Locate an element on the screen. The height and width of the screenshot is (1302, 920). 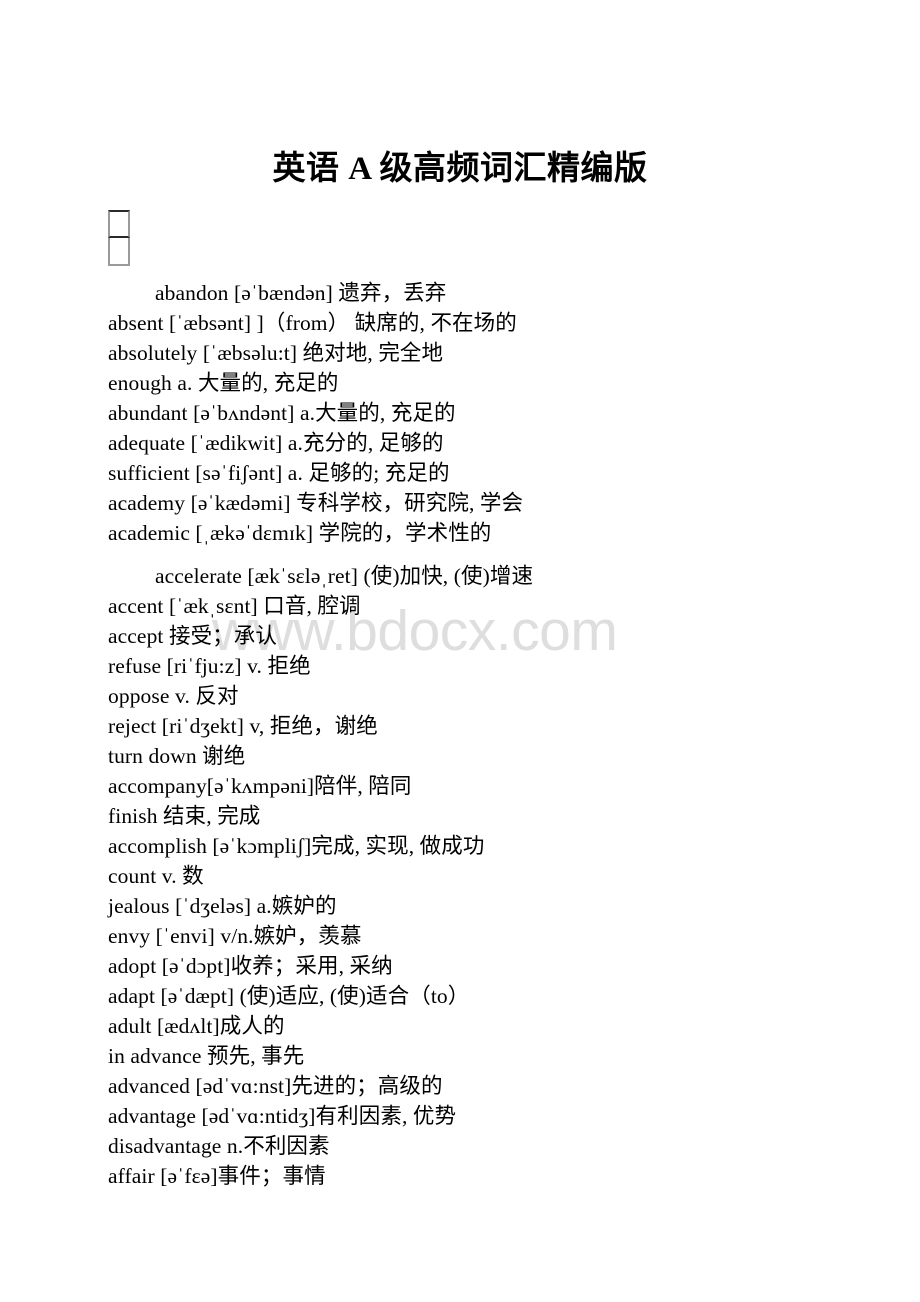
vocabulary-line: accompany[əˈkʌmpəni]陪伴, 陪同 is located at coordinates (260, 786).